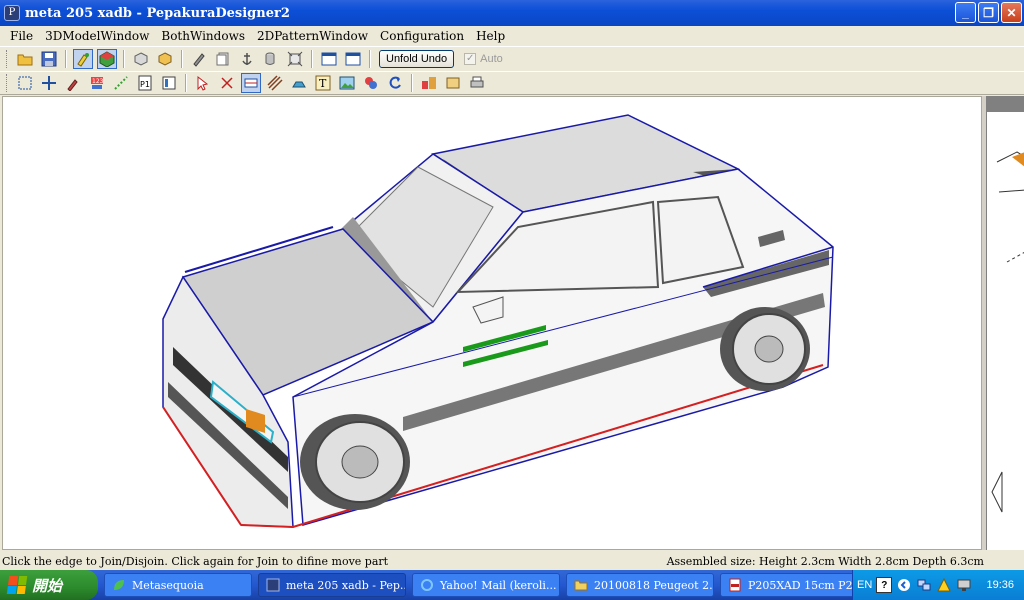 The width and height of the screenshot is (1024, 600). What do you see at coordinates (329, 59) in the screenshot?
I see `window-left-icon` at bounding box center [329, 59].